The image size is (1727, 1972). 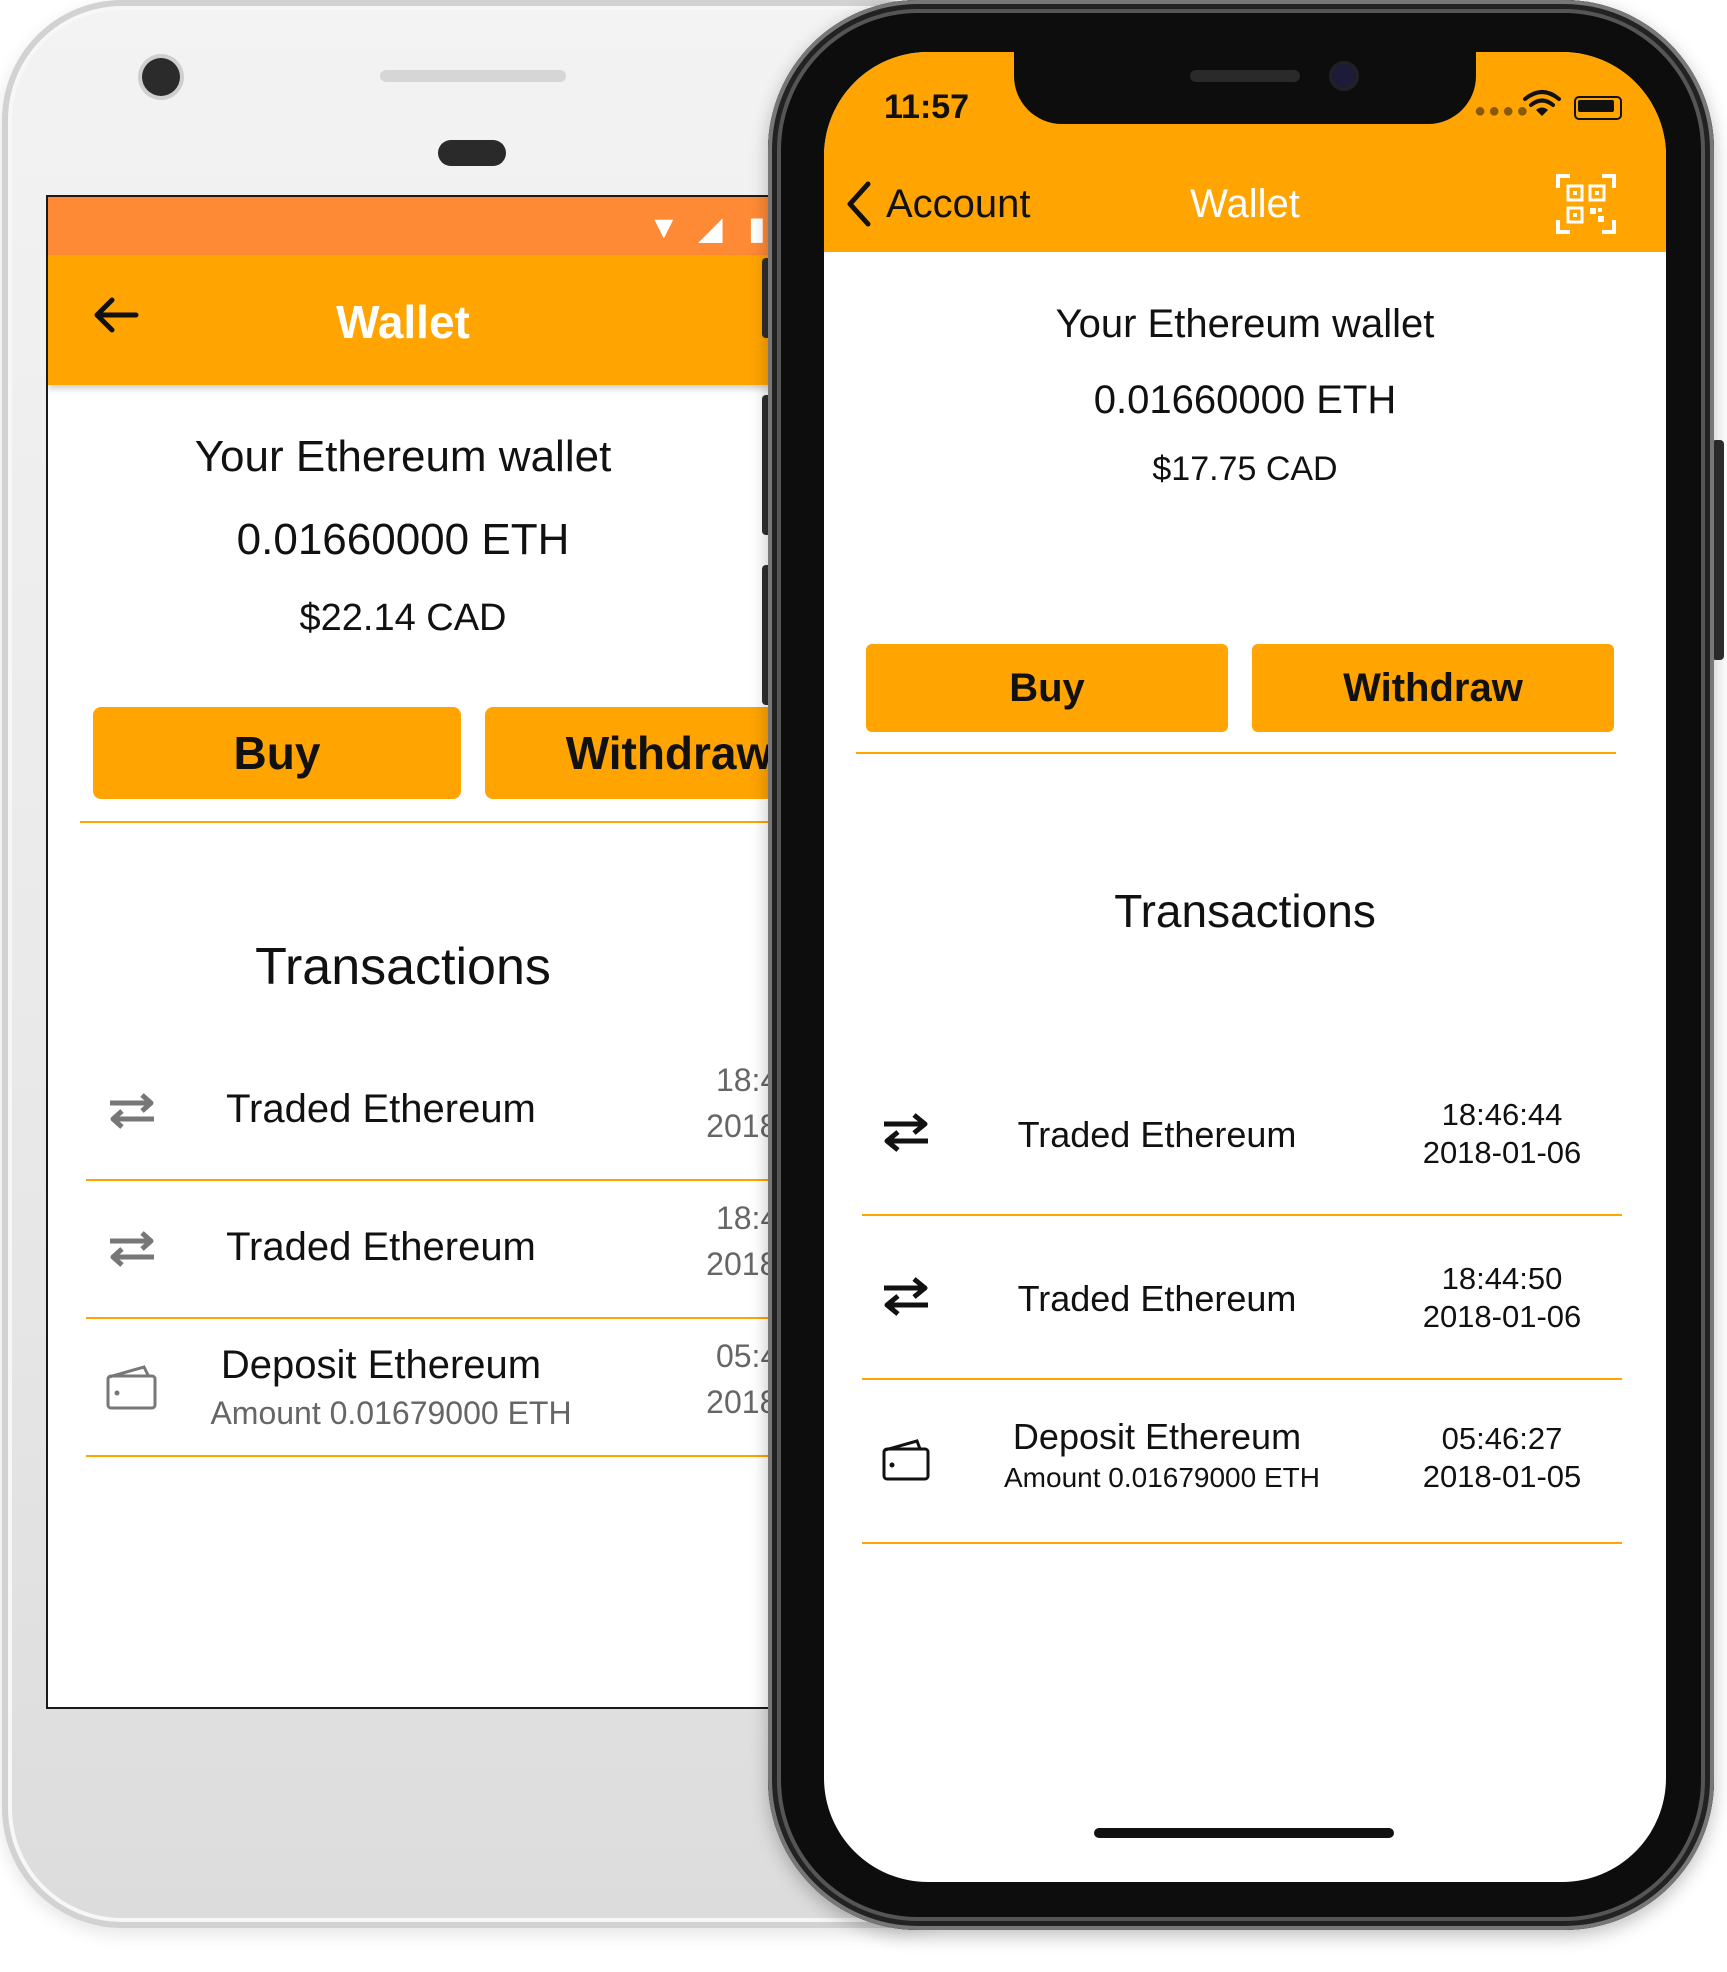 I want to click on fiat-balance: $17.75 CAD, so click(x=1245, y=469).